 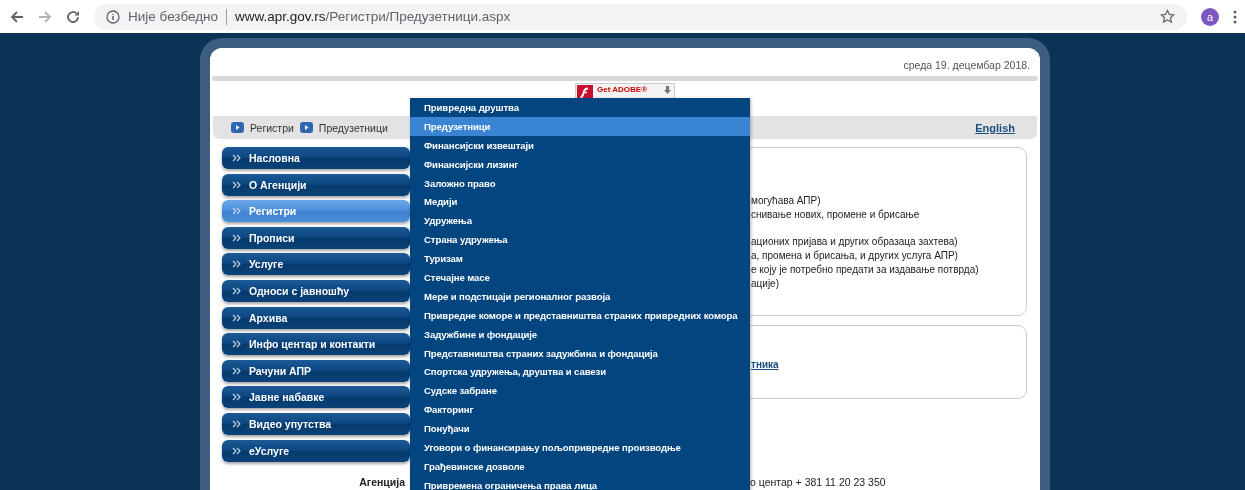 I want to click on url-text: www.apr.gov.rs/Регистри/Предузетници.aspx, so click(x=373, y=16).